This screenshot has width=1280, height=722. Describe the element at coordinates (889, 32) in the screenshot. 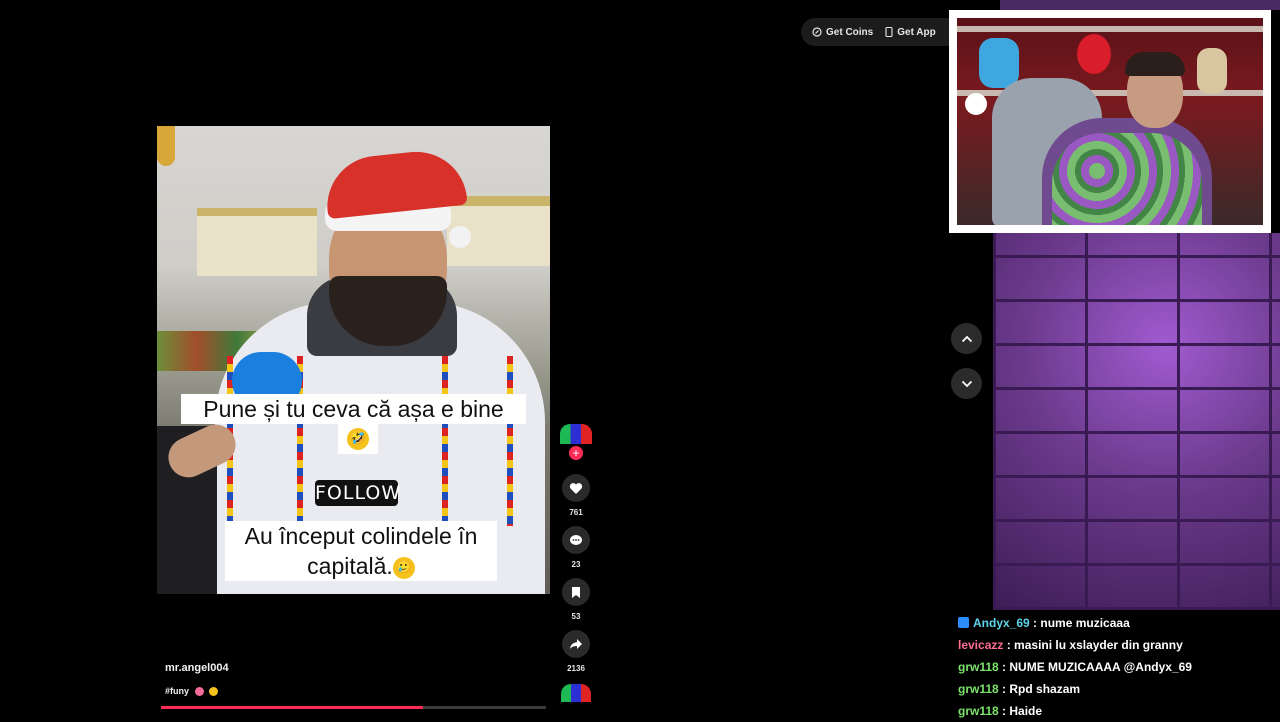

I see `phone-icon` at that location.